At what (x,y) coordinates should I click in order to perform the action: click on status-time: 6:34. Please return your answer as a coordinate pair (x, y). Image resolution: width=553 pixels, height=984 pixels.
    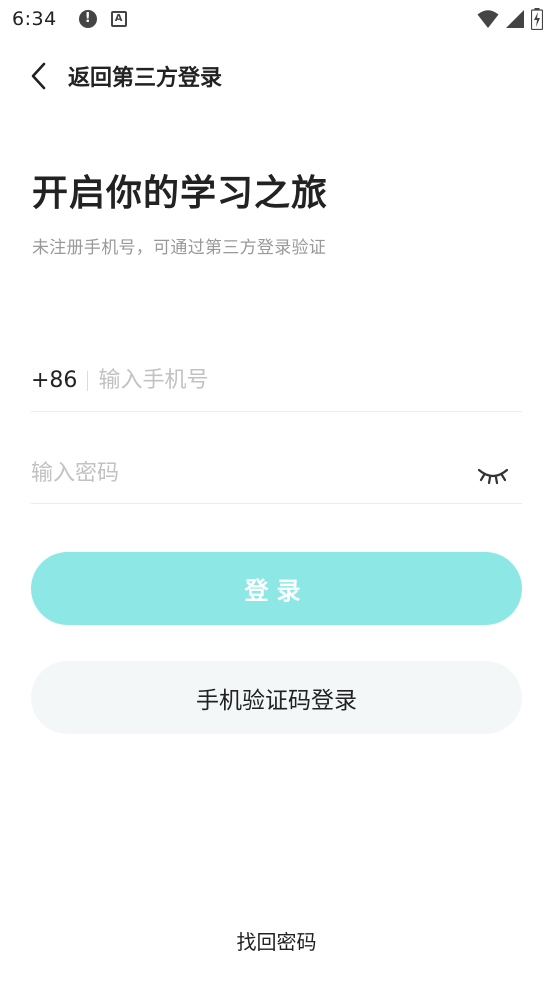
    Looking at the image, I should click on (34, 19).